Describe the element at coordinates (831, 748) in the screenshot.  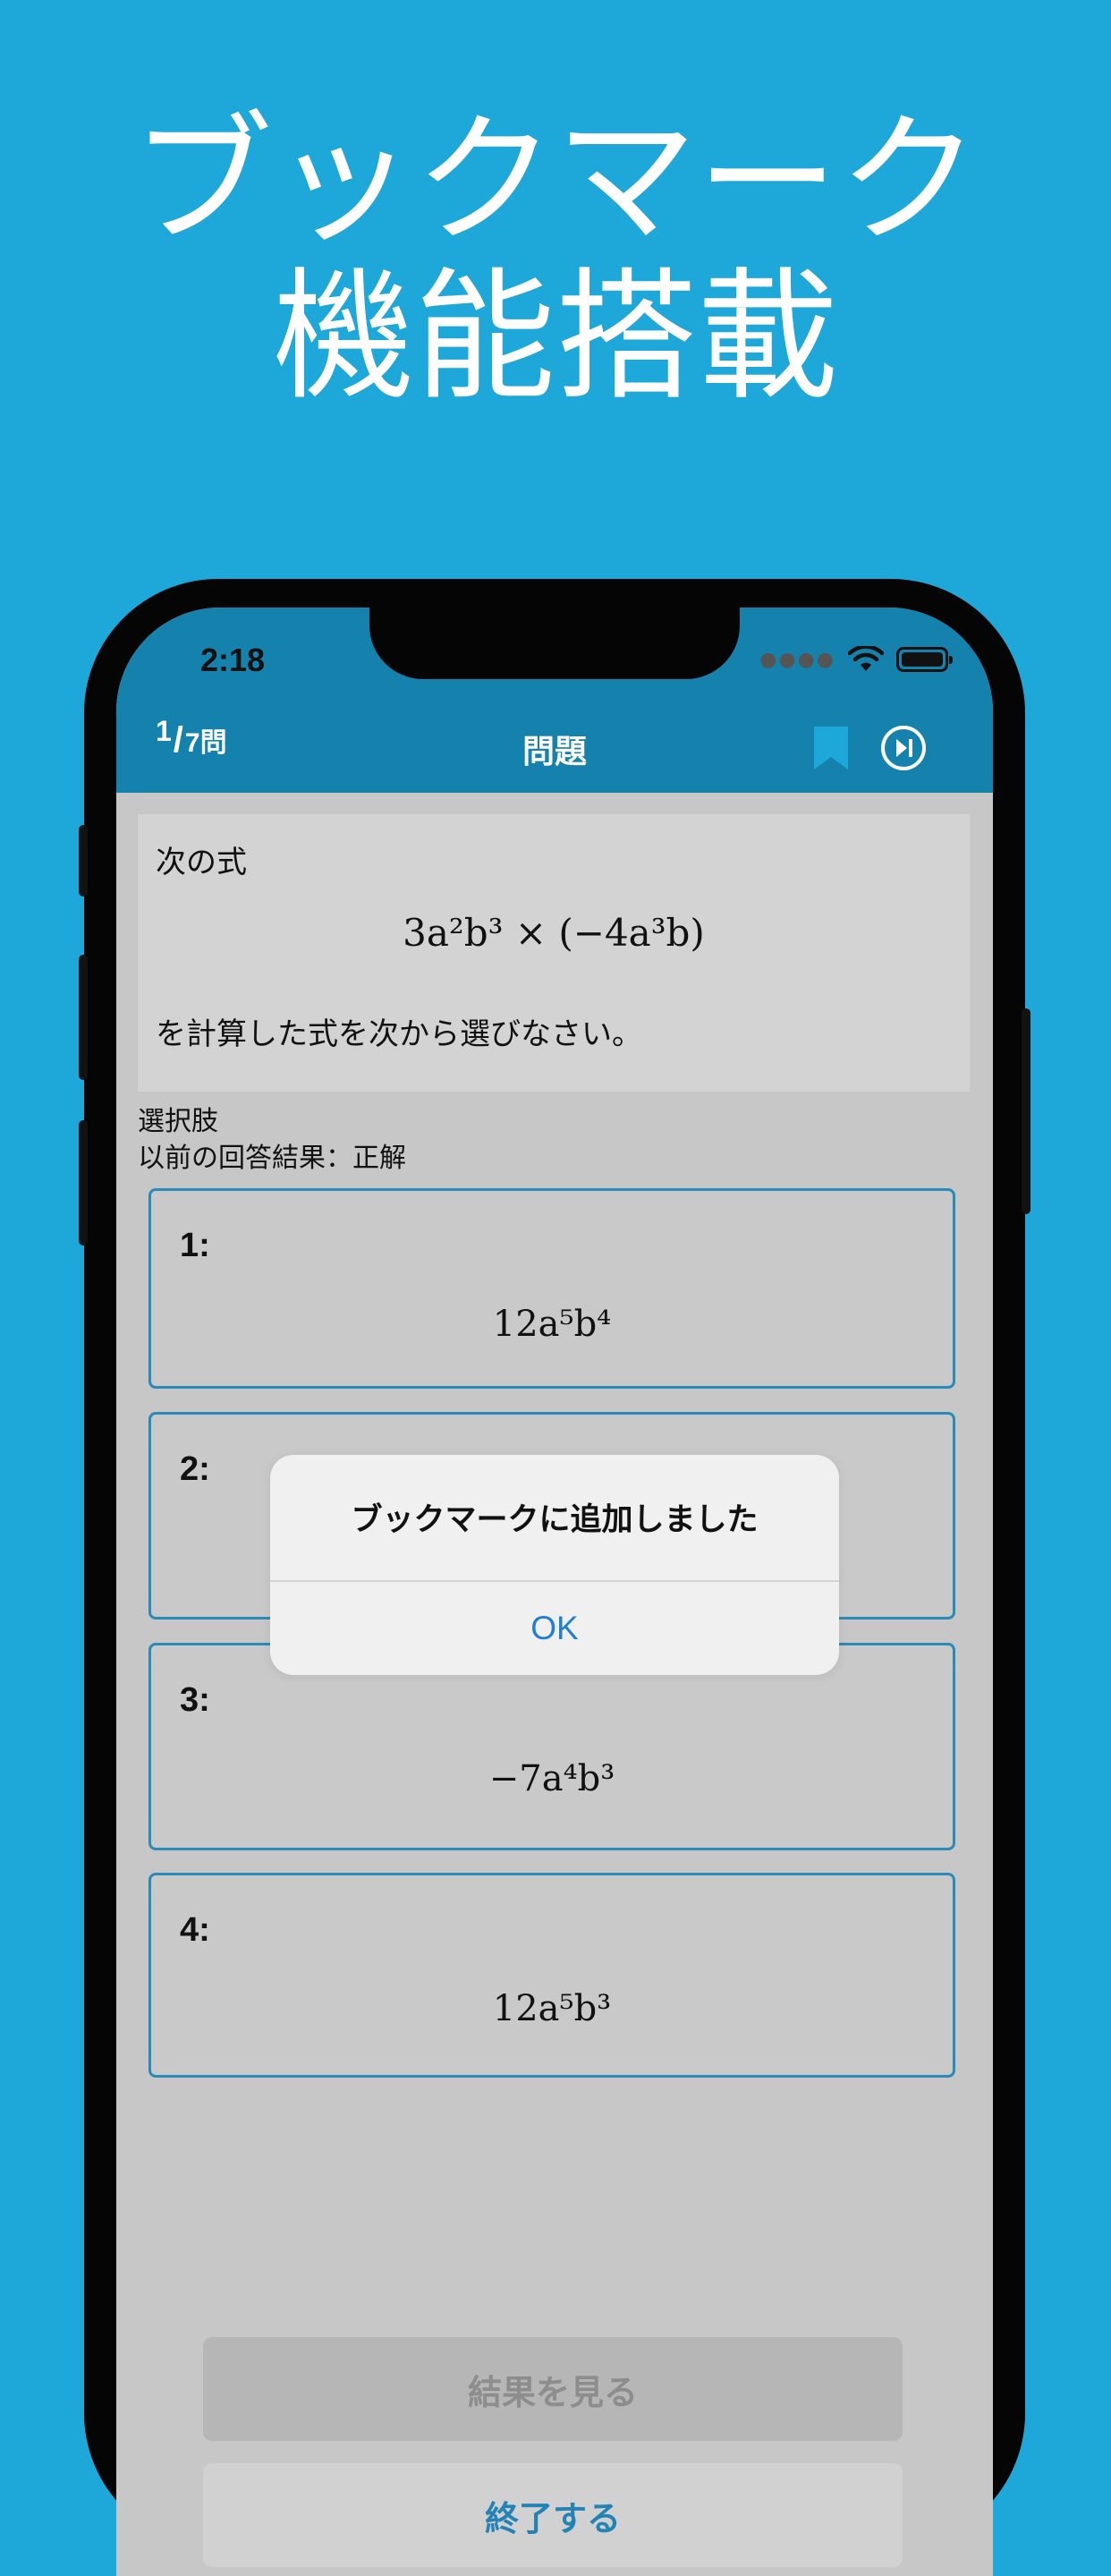
I see `bookmark-icon` at that location.